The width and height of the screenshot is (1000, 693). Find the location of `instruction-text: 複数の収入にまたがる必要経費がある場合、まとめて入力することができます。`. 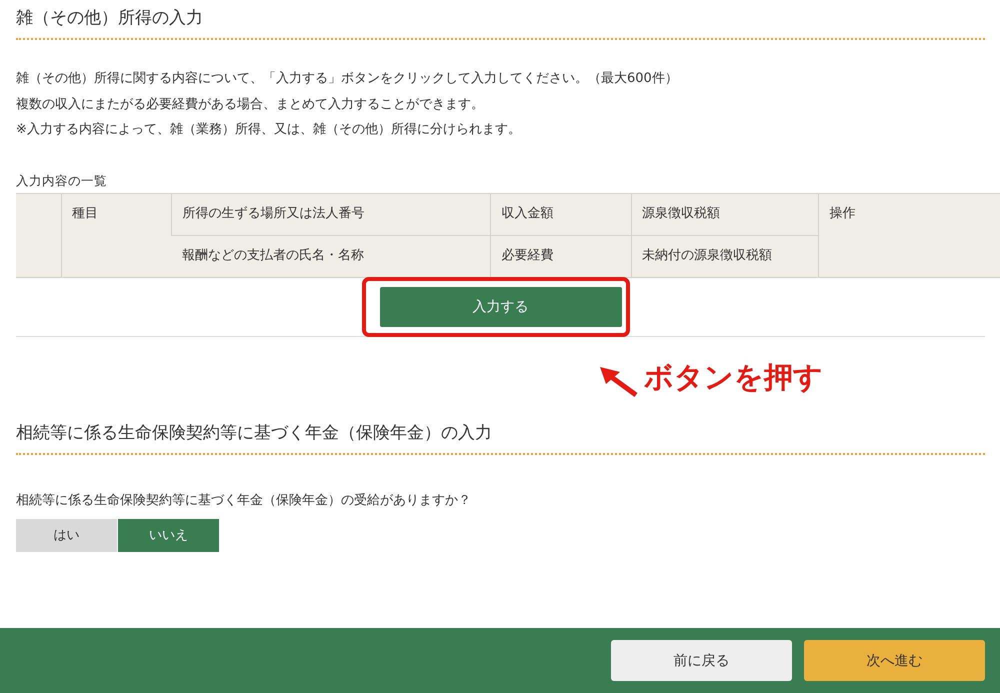

instruction-text: 複数の収入にまたがる必要経費がある場合、まとめて入力することができます。 is located at coordinates (250, 105).